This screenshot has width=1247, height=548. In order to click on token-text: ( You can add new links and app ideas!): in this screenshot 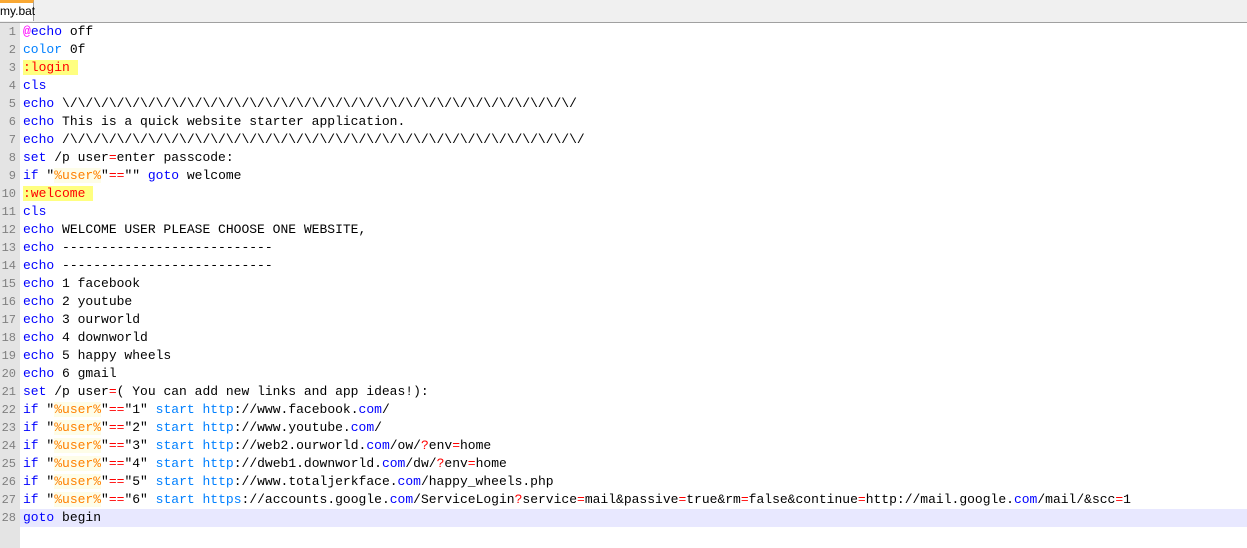, I will do `click(272, 391)`.